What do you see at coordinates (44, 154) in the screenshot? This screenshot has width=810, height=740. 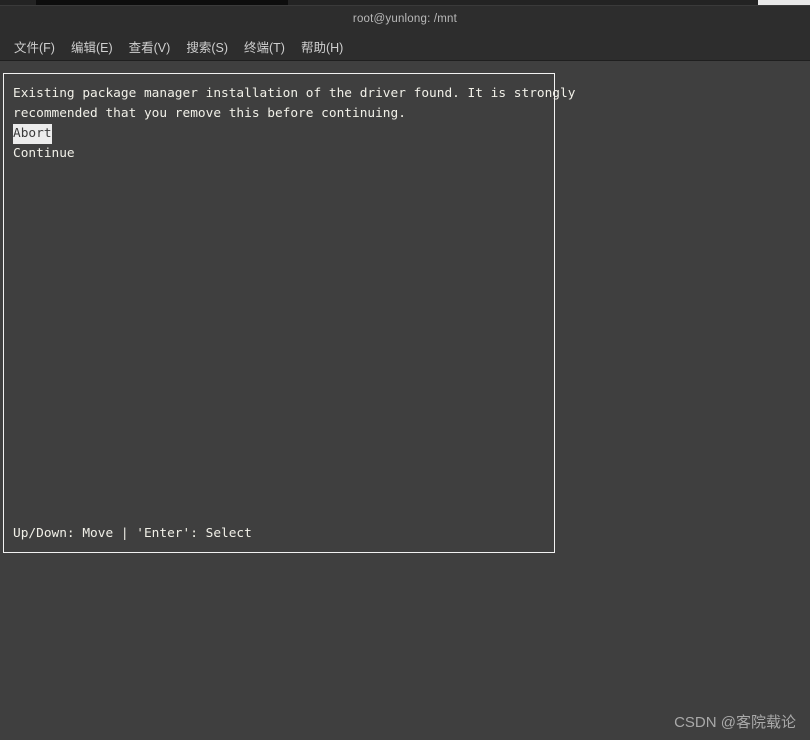 I see `dialog-option-continue: Continue` at bounding box center [44, 154].